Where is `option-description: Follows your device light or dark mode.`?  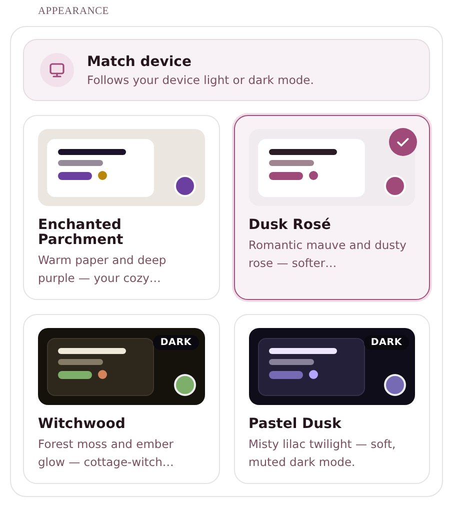
option-description: Follows your device light or dark mode. is located at coordinates (200, 79).